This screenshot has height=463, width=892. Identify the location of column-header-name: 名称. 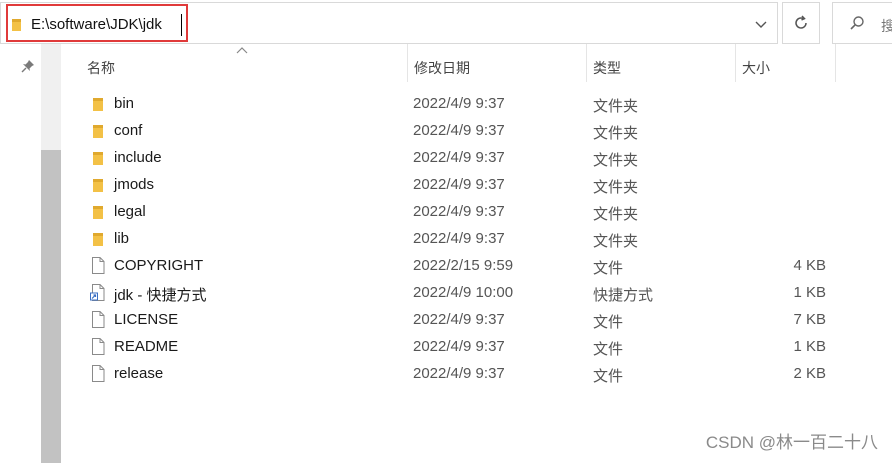
(235, 65).